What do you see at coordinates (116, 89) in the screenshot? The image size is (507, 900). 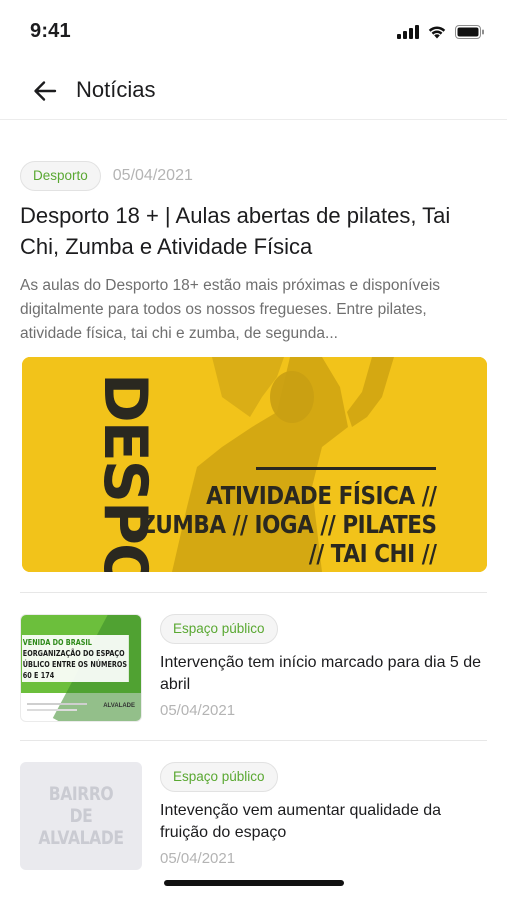 I see `page-title: Notícias` at bounding box center [116, 89].